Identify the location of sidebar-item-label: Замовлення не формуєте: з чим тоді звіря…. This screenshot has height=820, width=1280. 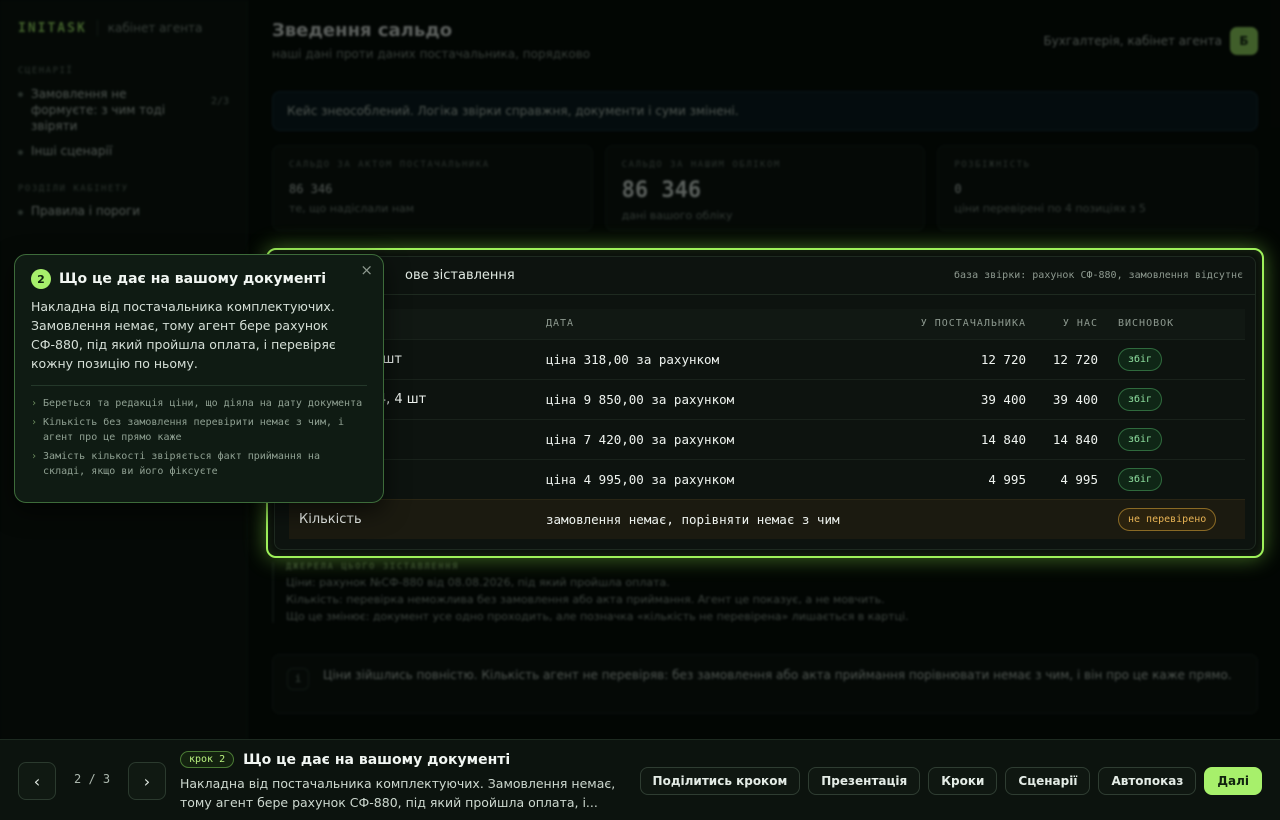
(98, 110).